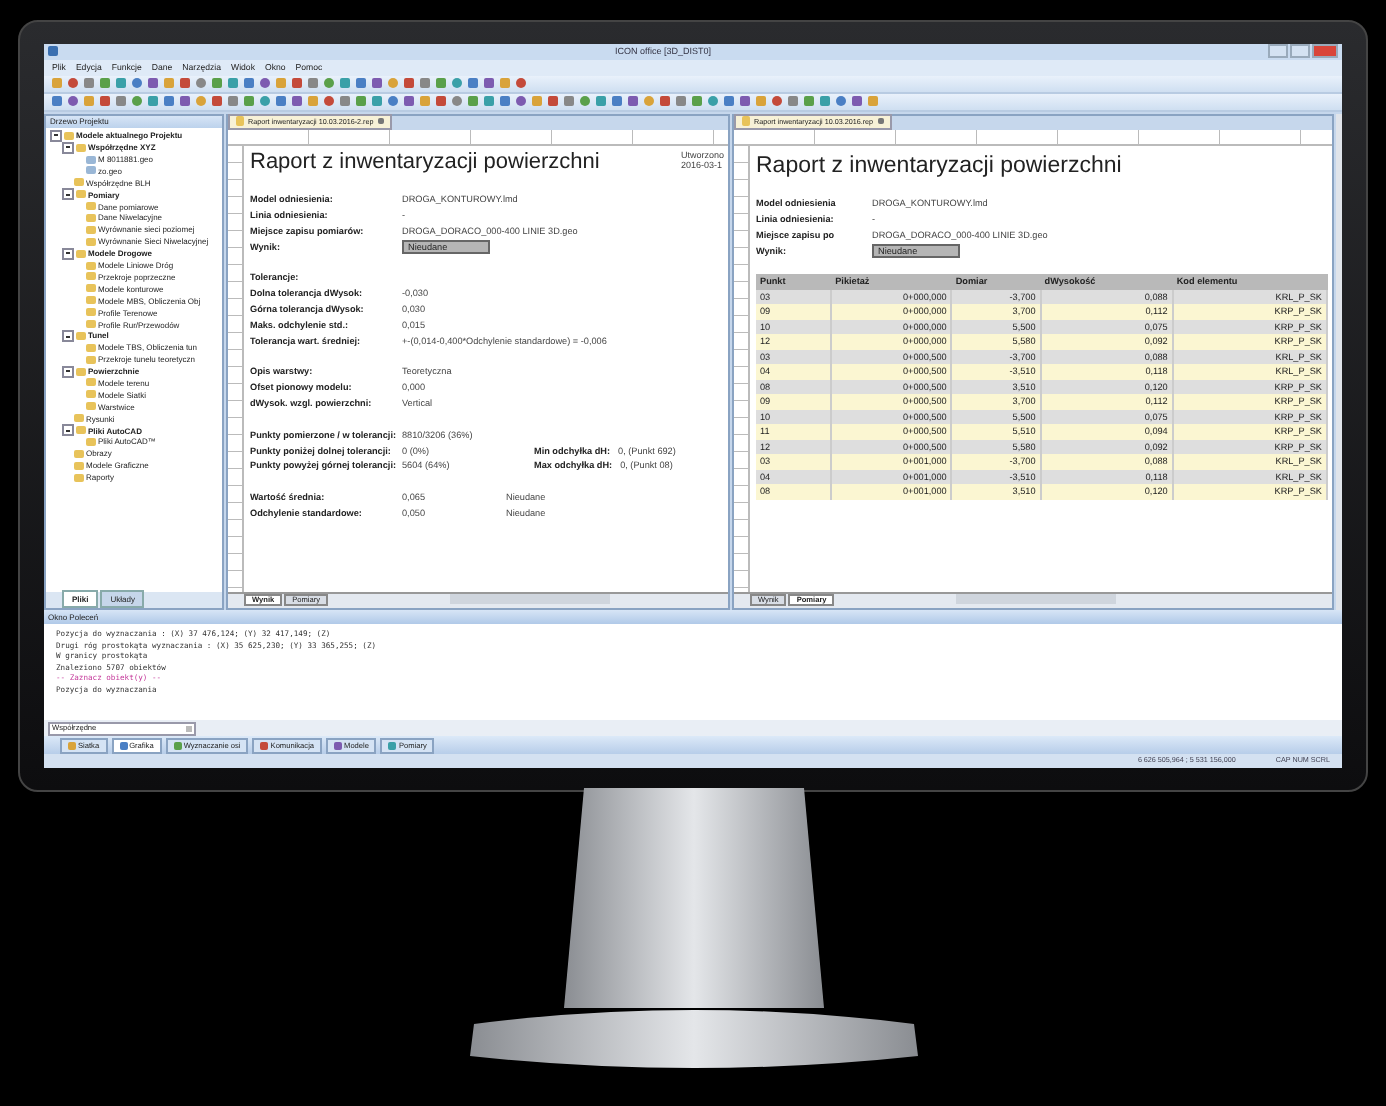 This screenshot has height=1106, width=1386. What do you see at coordinates (1278, 51) in the screenshot?
I see `minimize-button` at bounding box center [1278, 51].